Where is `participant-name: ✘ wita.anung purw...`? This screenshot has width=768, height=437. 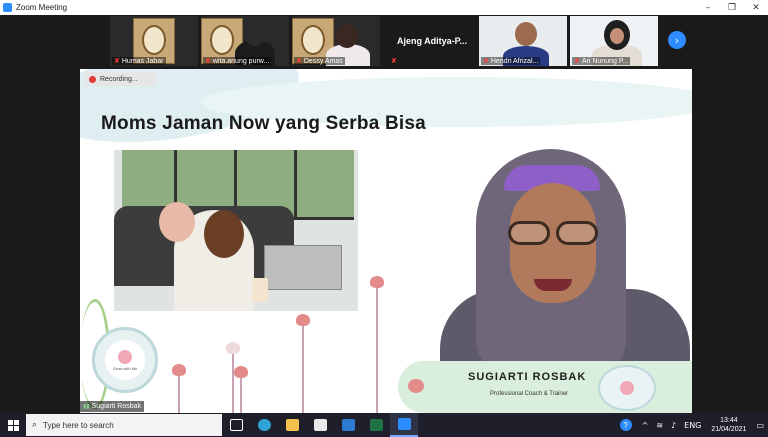 participant-name: ✘ wita.anung purw... is located at coordinates (237, 61).